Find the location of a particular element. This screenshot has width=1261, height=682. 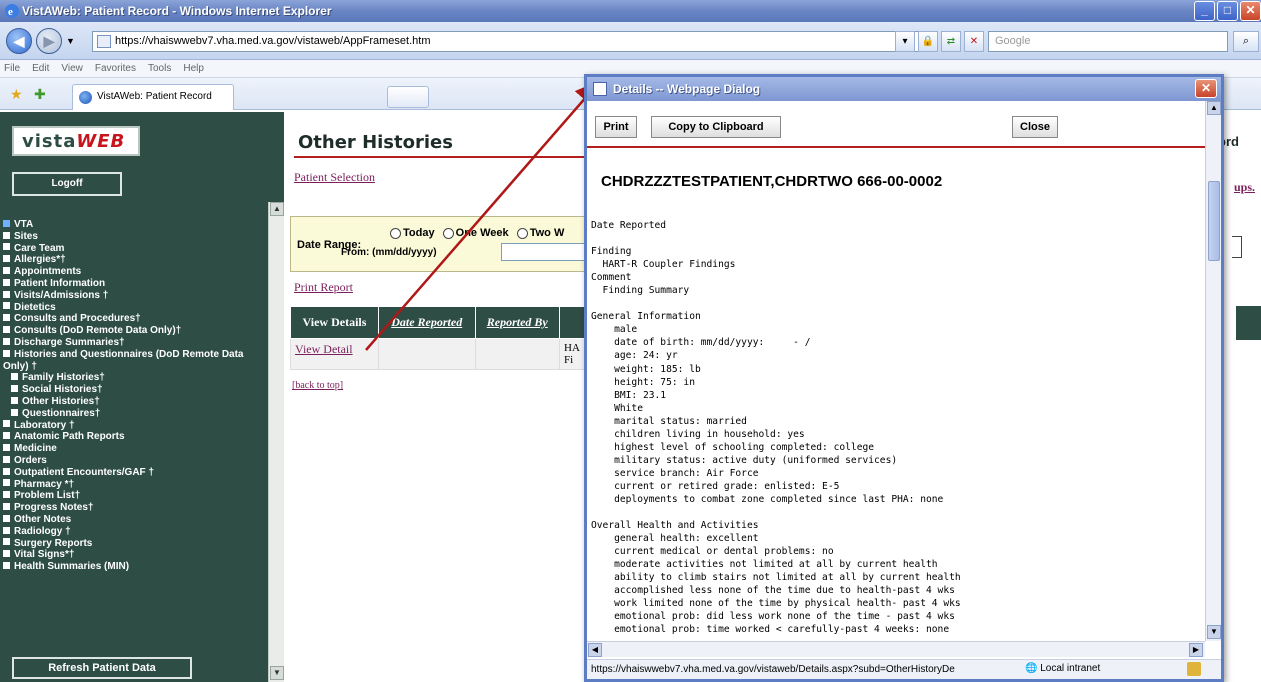

menu-favorites: Favorites is located at coordinates (115, 70).